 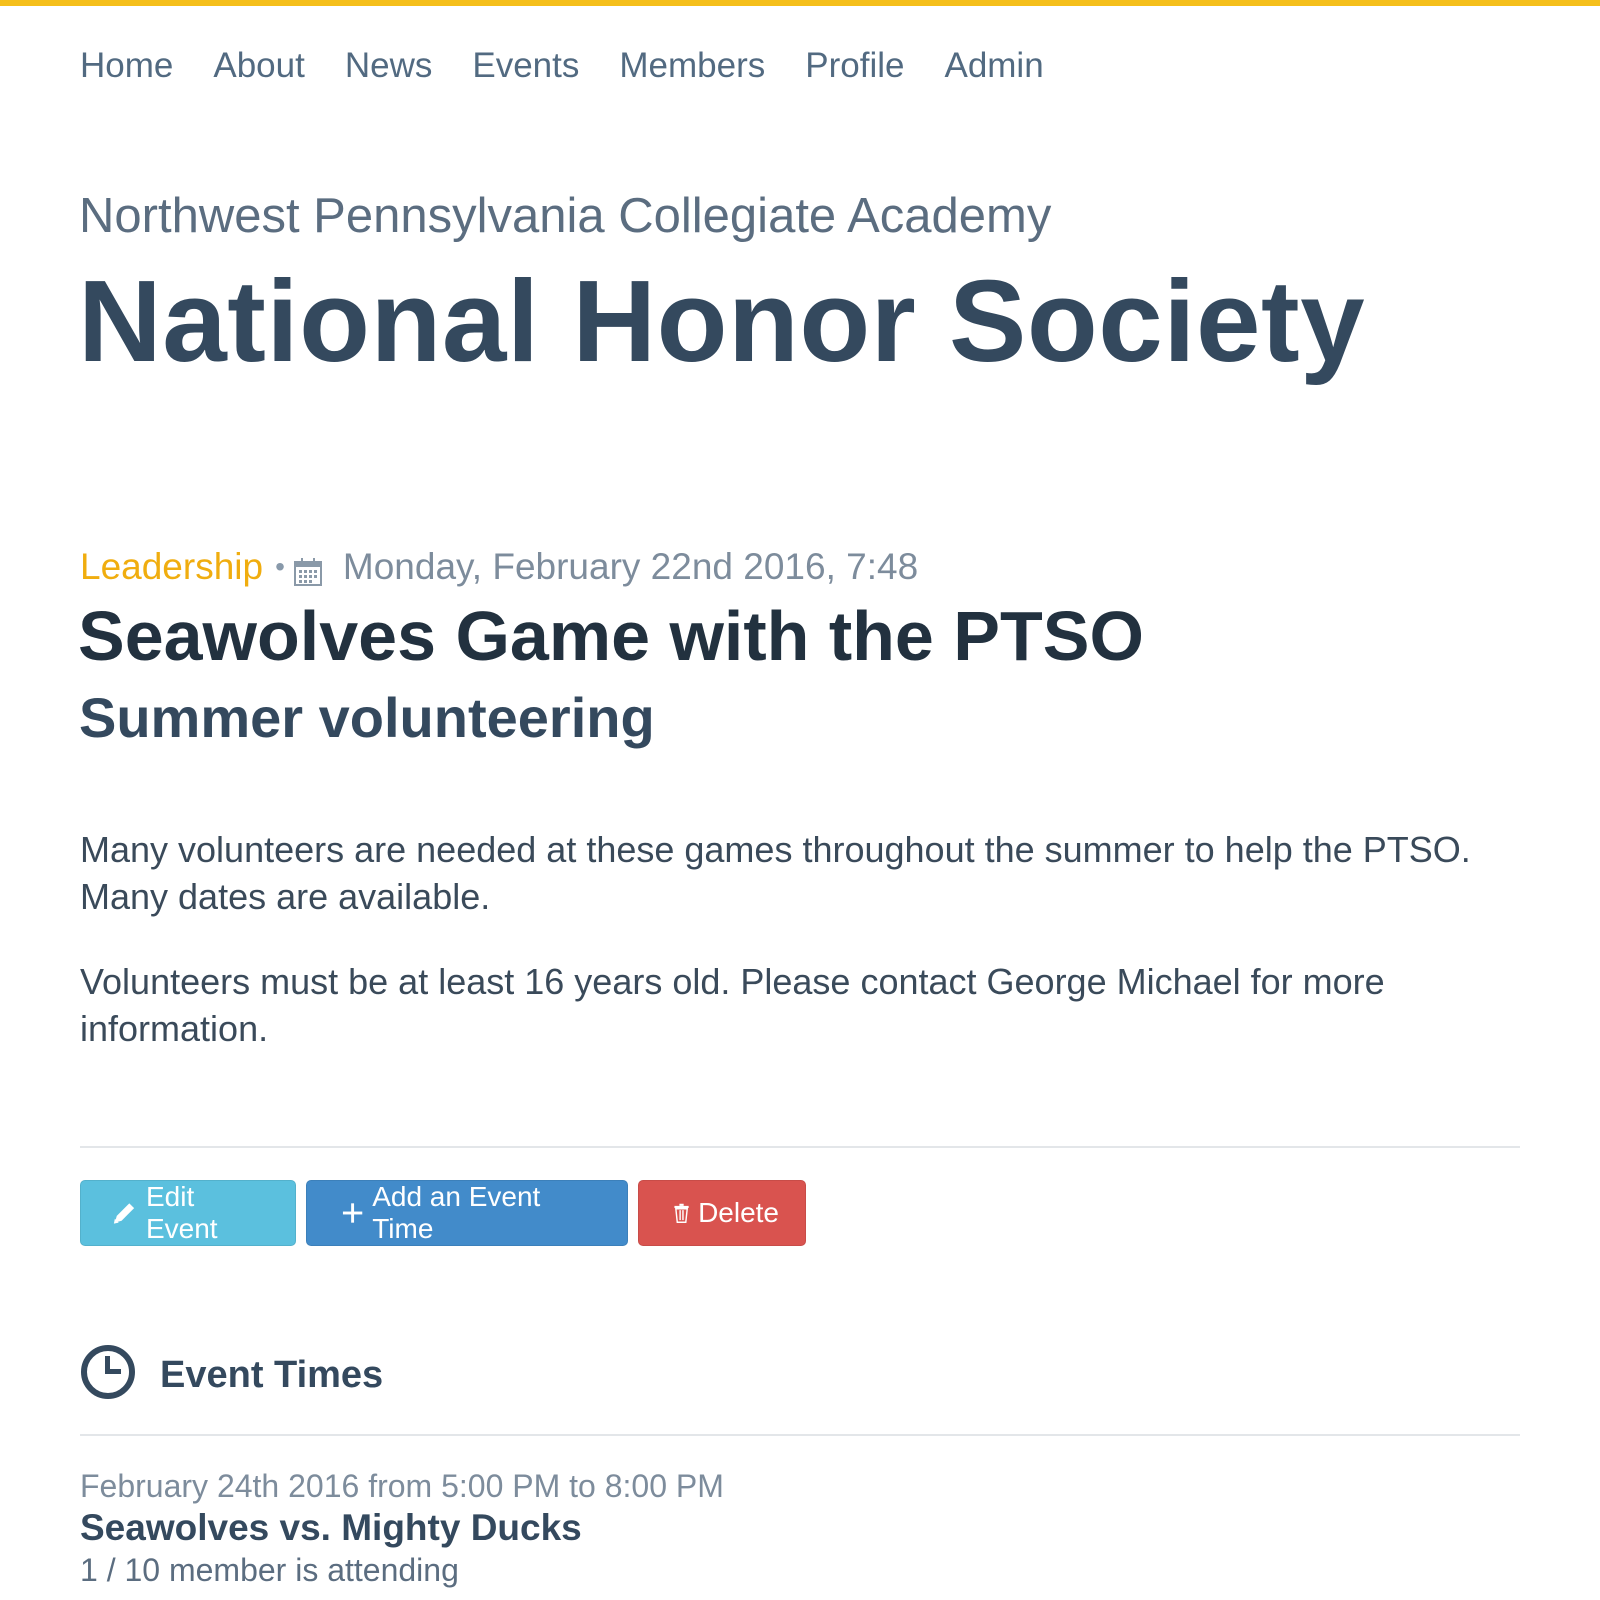 I want to click on delete-event-label: Delete, so click(x=738, y=1212).